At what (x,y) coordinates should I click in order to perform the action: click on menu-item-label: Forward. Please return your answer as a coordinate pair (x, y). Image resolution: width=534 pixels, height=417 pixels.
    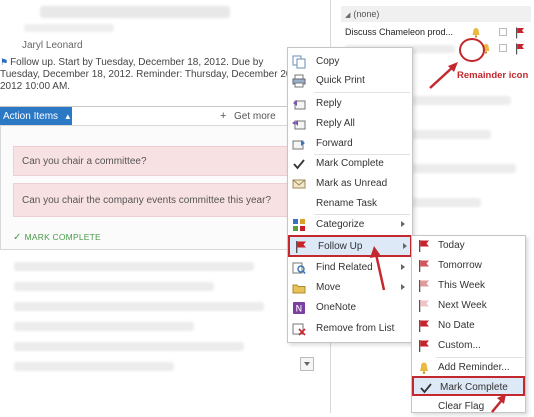
    Looking at the image, I should click on (334, 143).